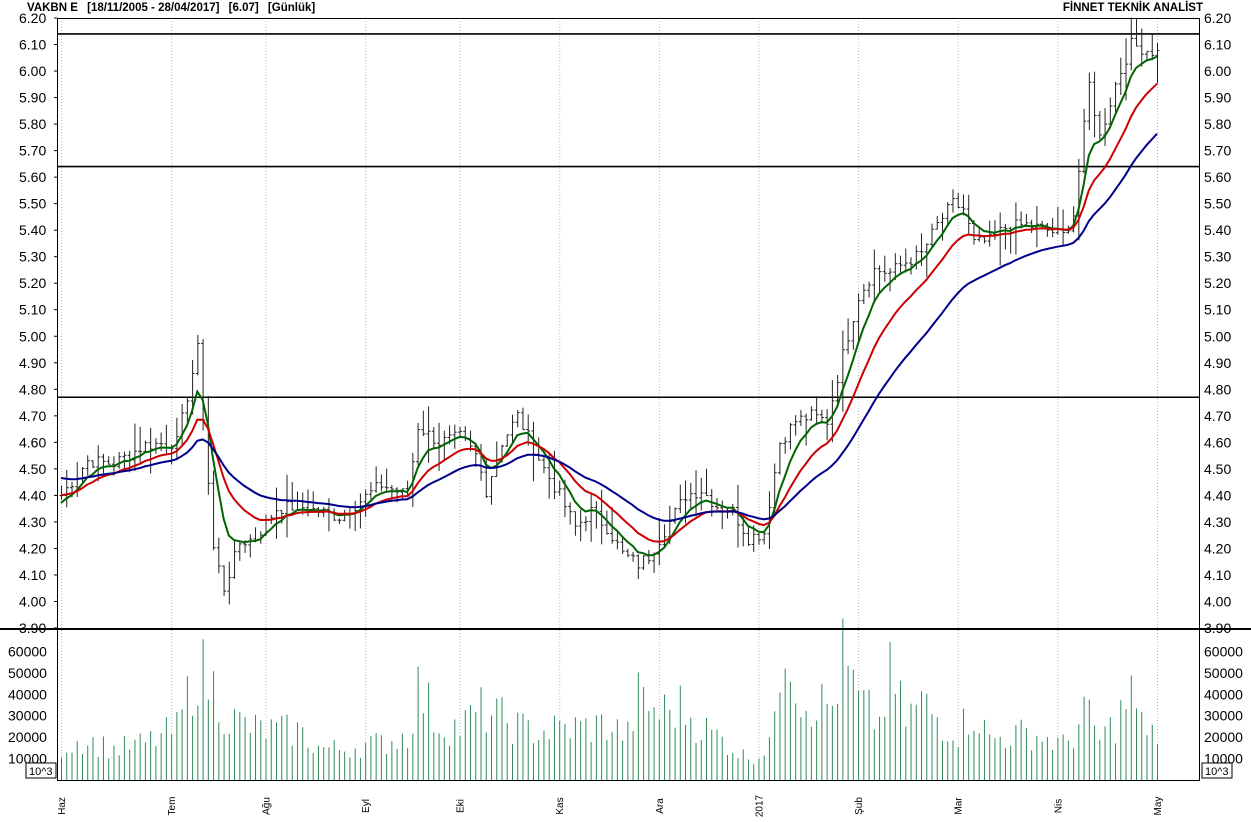 This screenshot has height=822, width=1251. What do you see at coordinates (32, 363) in the screenshot?
I see `y-tick-label-left: 4.90` at bounding box center [32, 363].